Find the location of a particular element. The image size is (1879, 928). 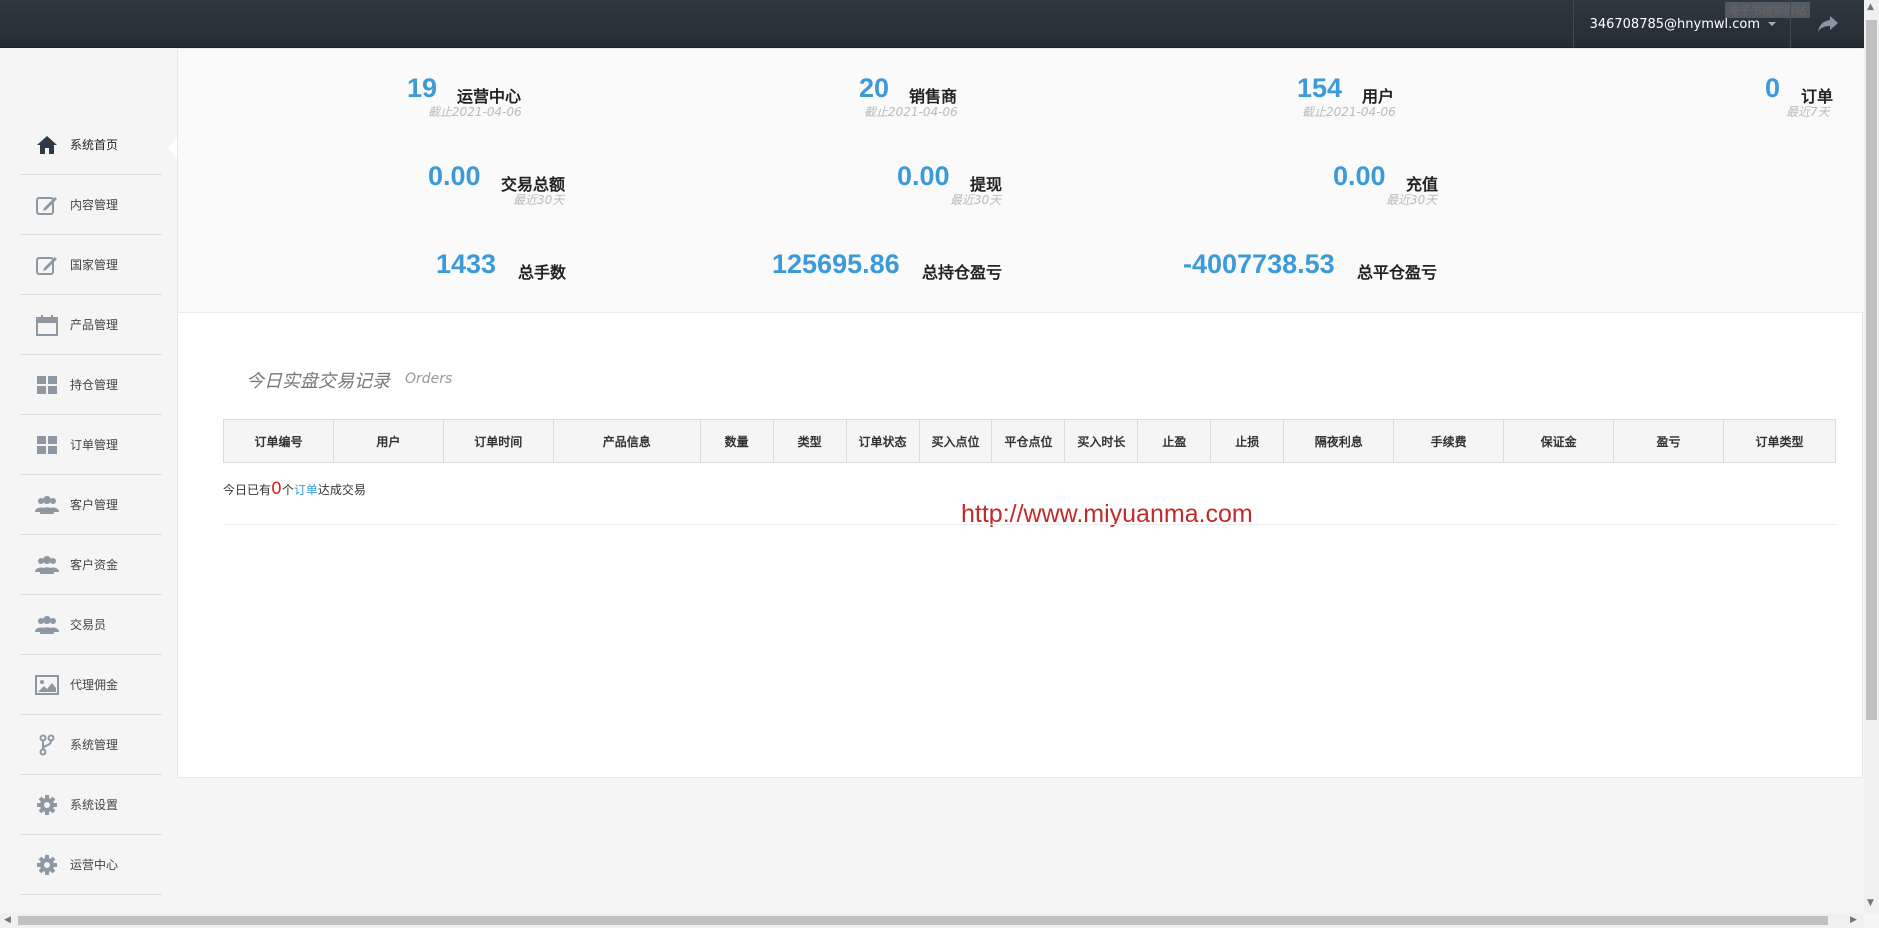

scroll-right-icon: ▶ is located at coordinates (1853, 920).